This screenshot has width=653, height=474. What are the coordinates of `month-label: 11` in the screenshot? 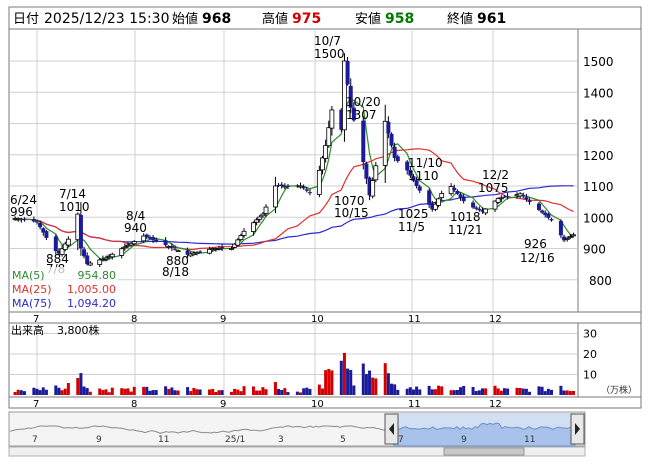 It's located at (414, 404).